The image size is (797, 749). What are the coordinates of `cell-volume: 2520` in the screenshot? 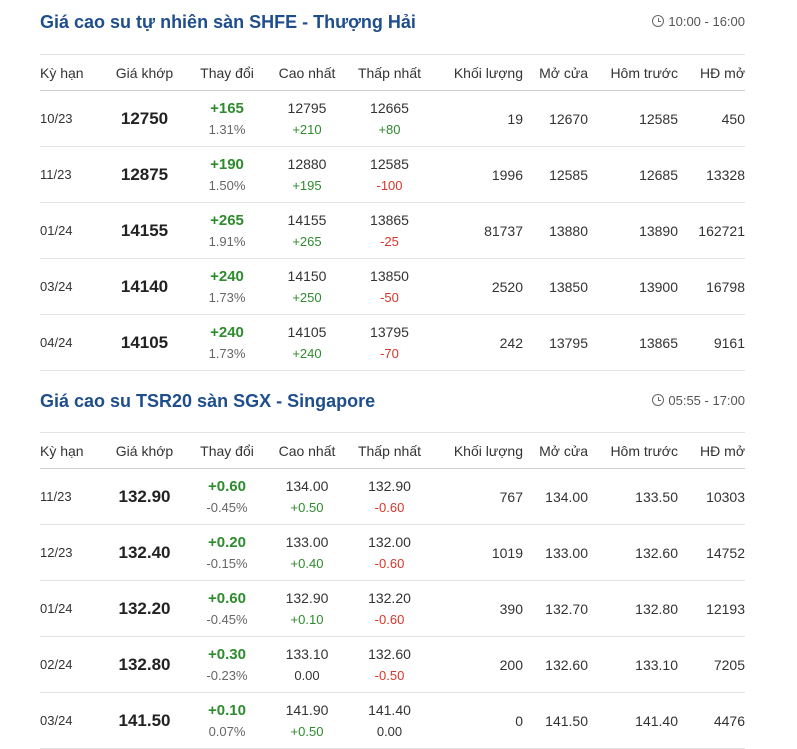 It's located at (477, 286).